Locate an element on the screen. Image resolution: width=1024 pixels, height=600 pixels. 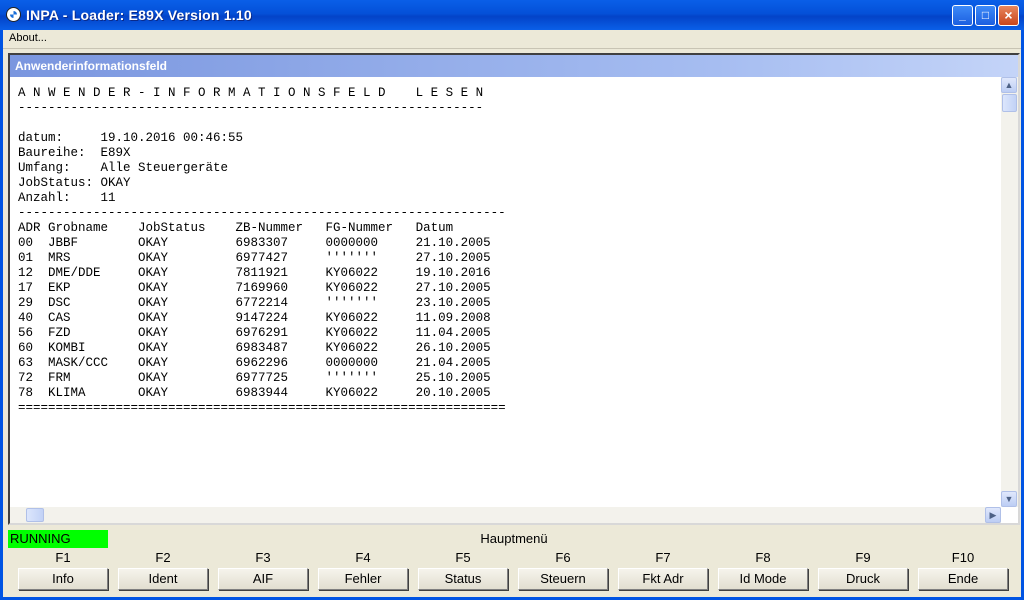
running-status: RUNNING is located at coordinates (58, 539).